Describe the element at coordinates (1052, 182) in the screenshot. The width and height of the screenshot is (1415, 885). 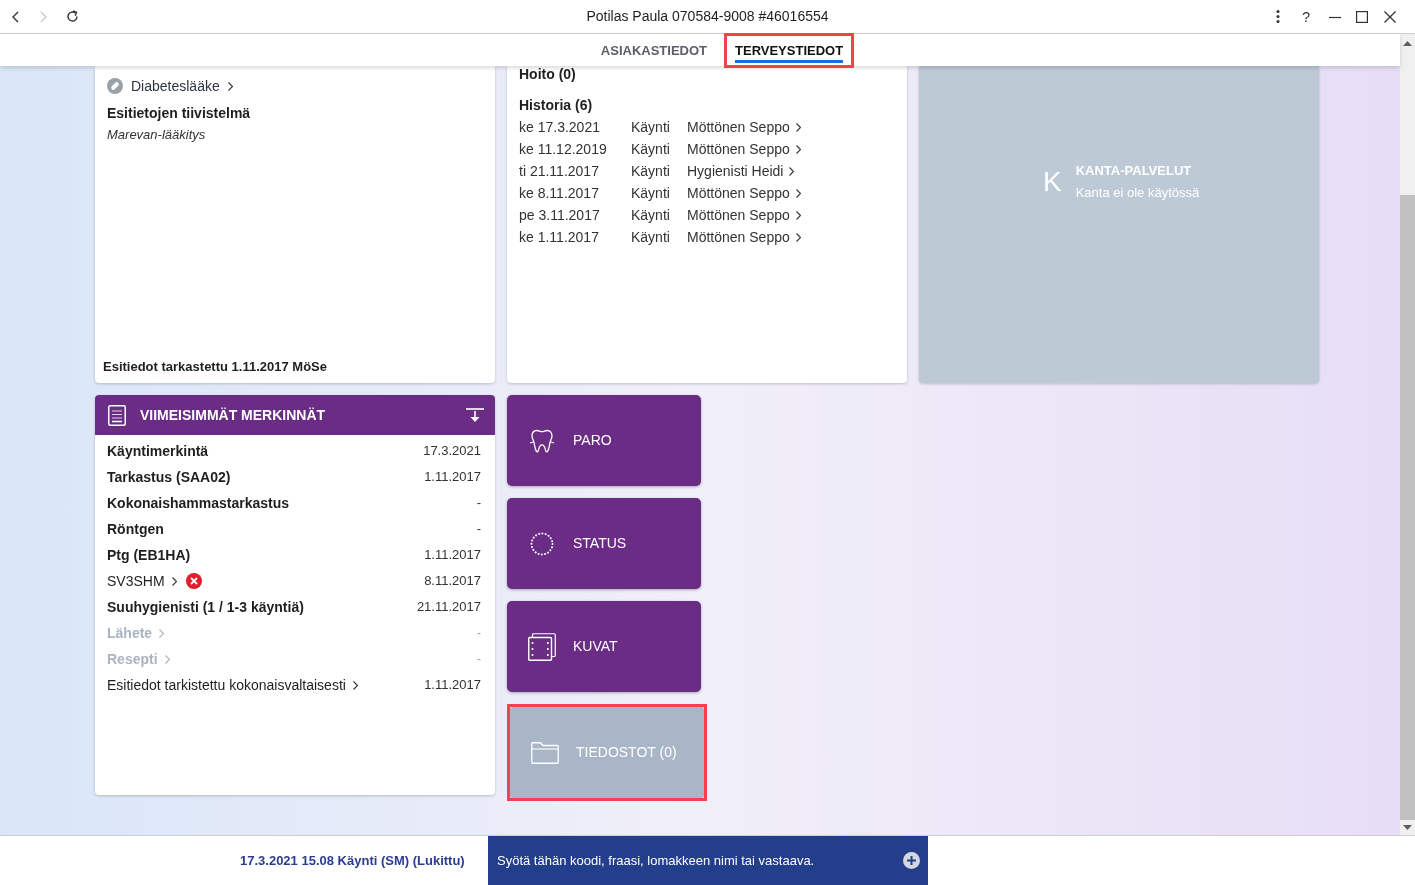
I see `kanta-logo: K` at that location.